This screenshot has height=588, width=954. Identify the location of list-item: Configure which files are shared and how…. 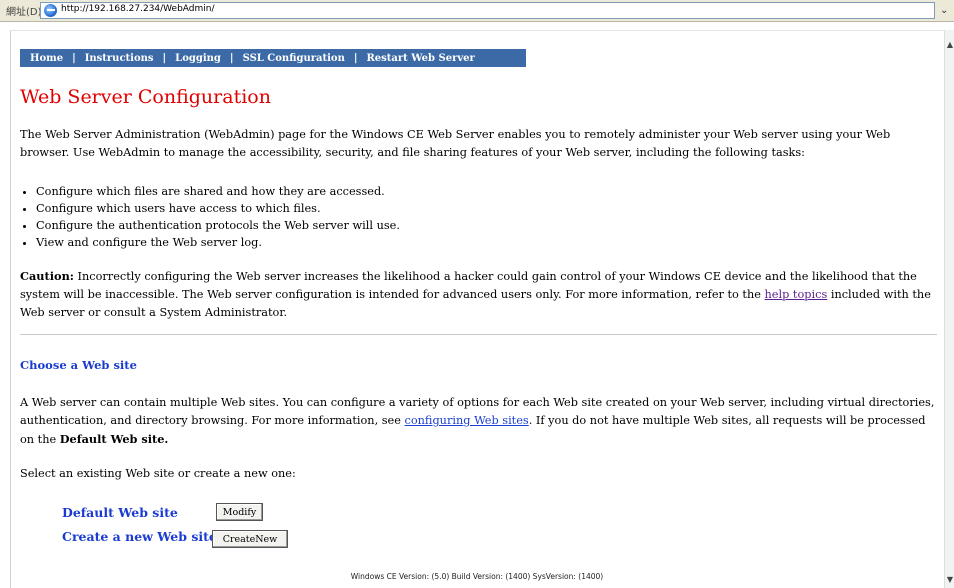
(218, 191).